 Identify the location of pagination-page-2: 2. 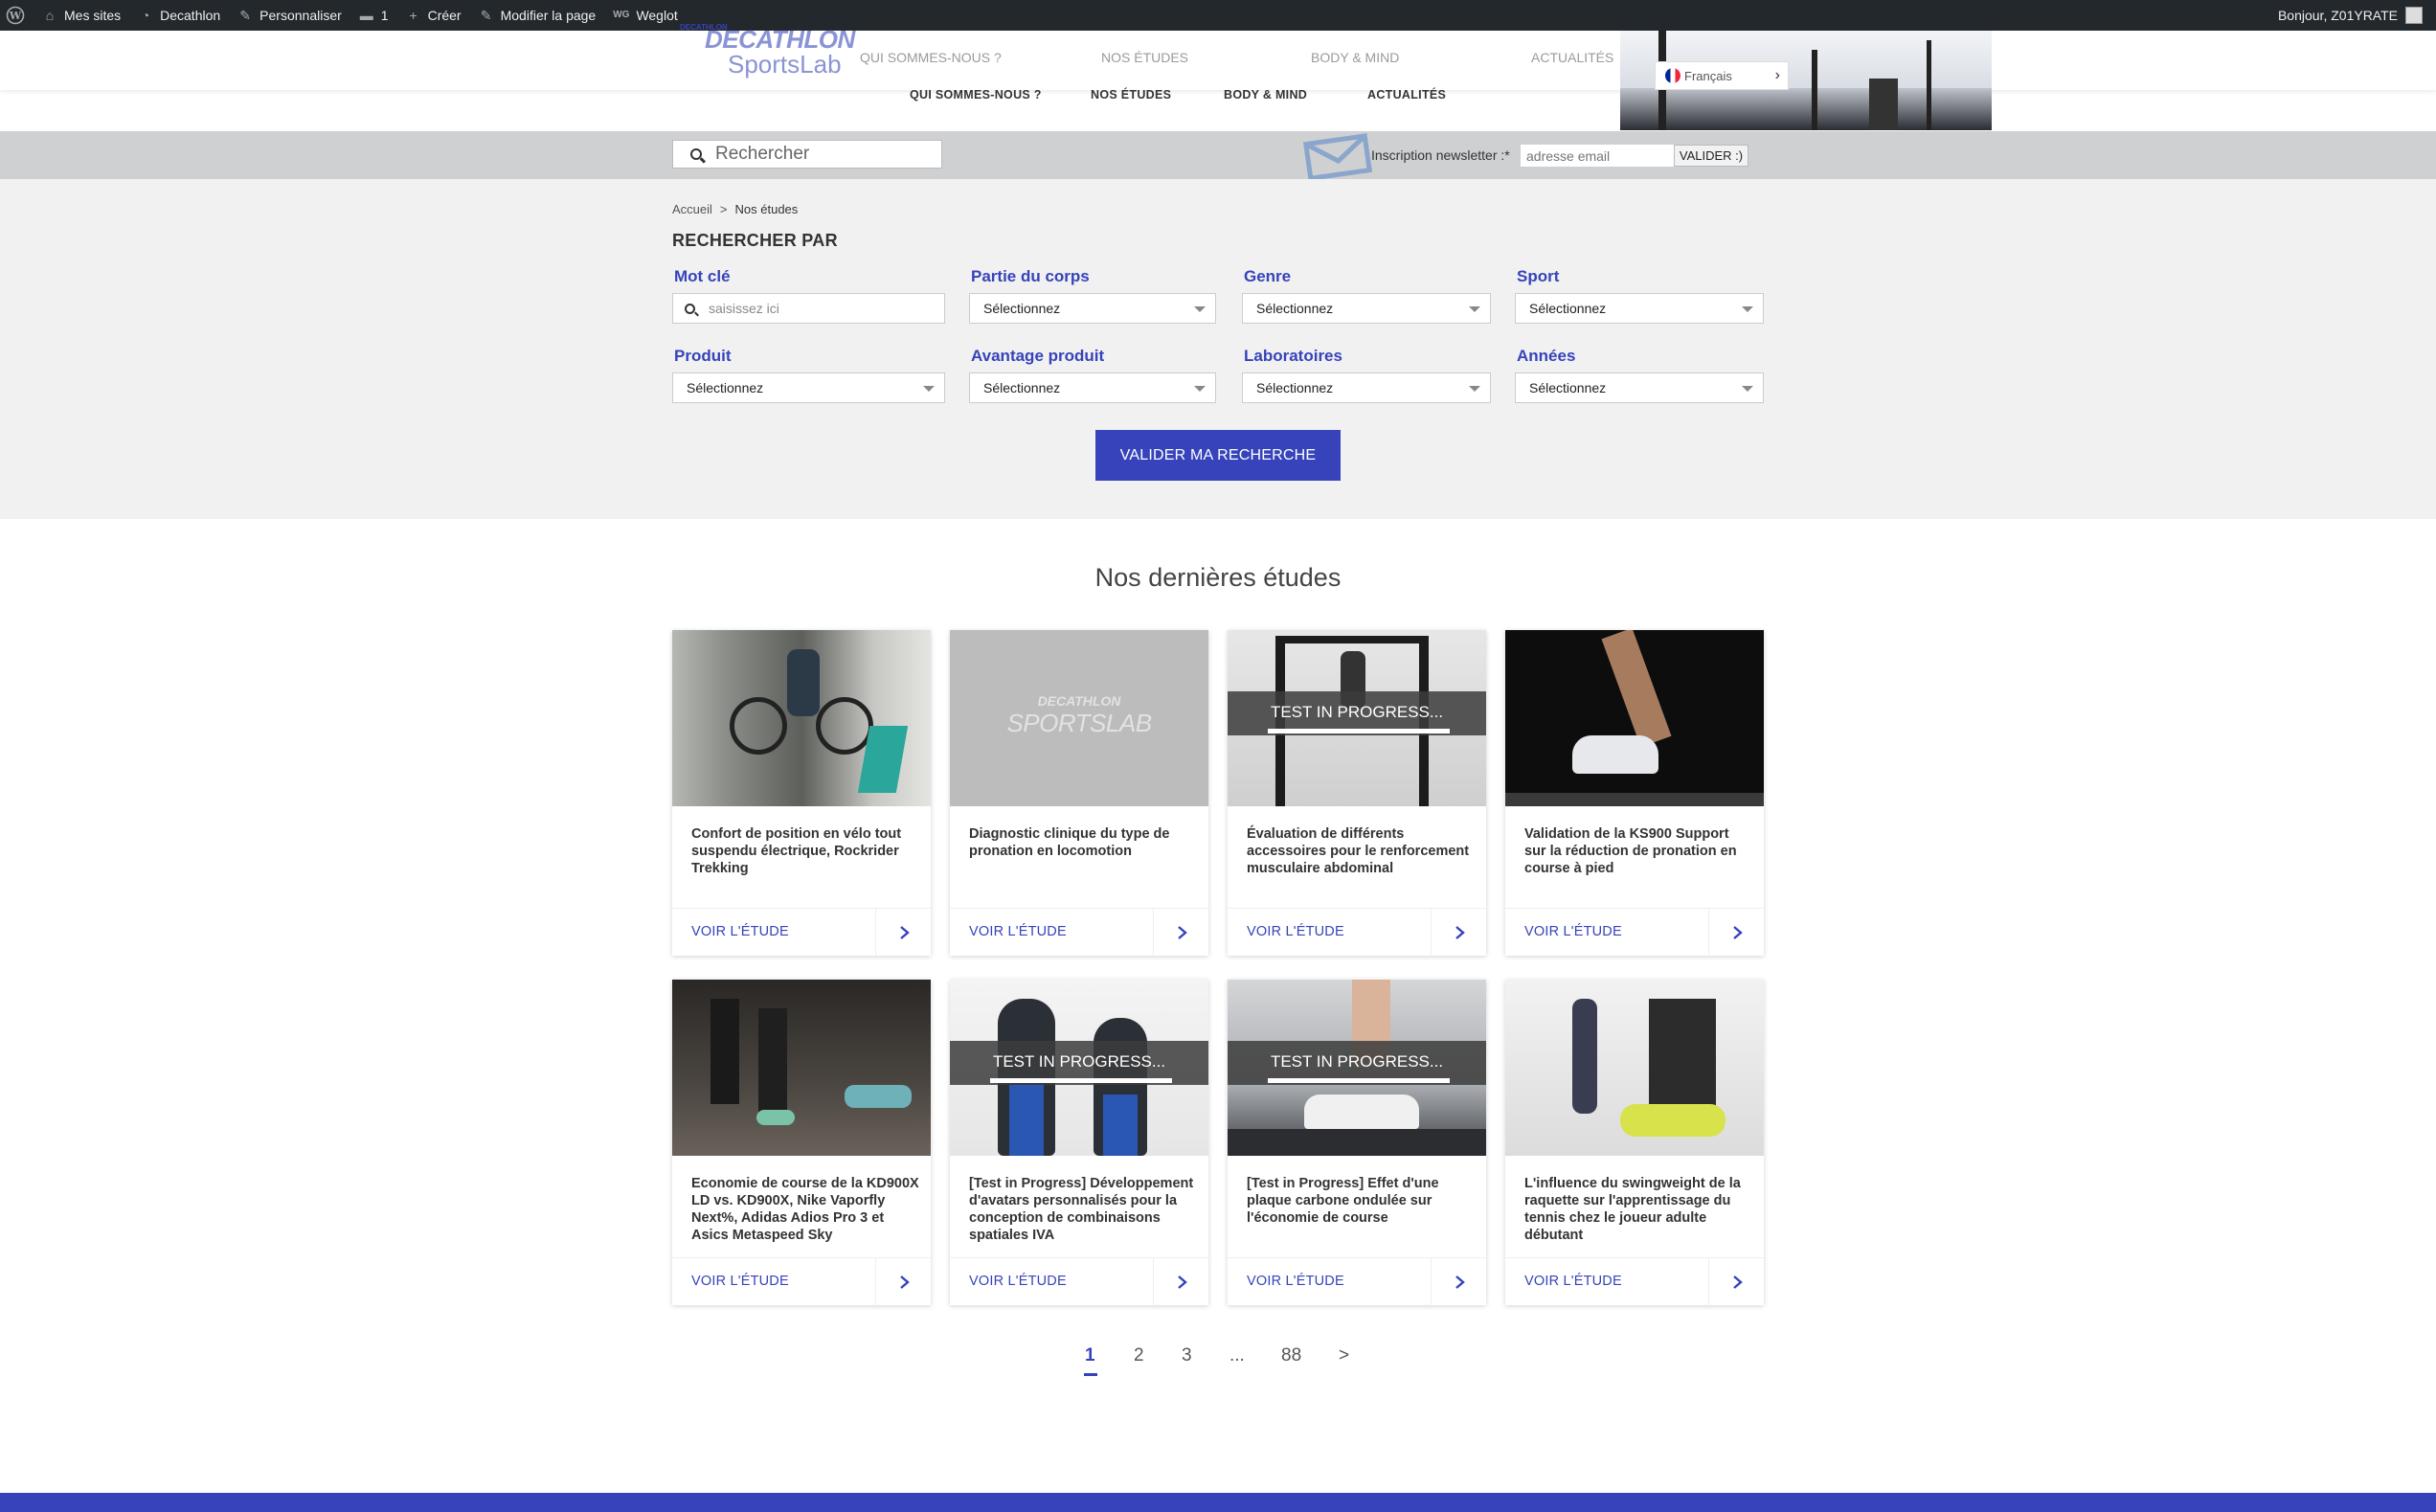
(1139, 1355).